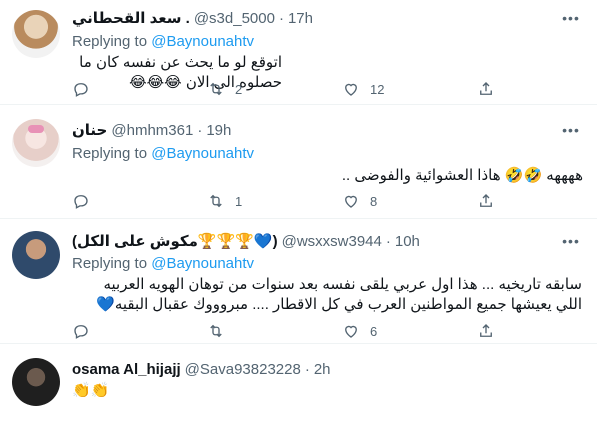 This screenshot has height=445, width=597. Describe the element at coordinates (243, 369) in the screenshot. I see `user-handle: @Sava93823228` at that location.